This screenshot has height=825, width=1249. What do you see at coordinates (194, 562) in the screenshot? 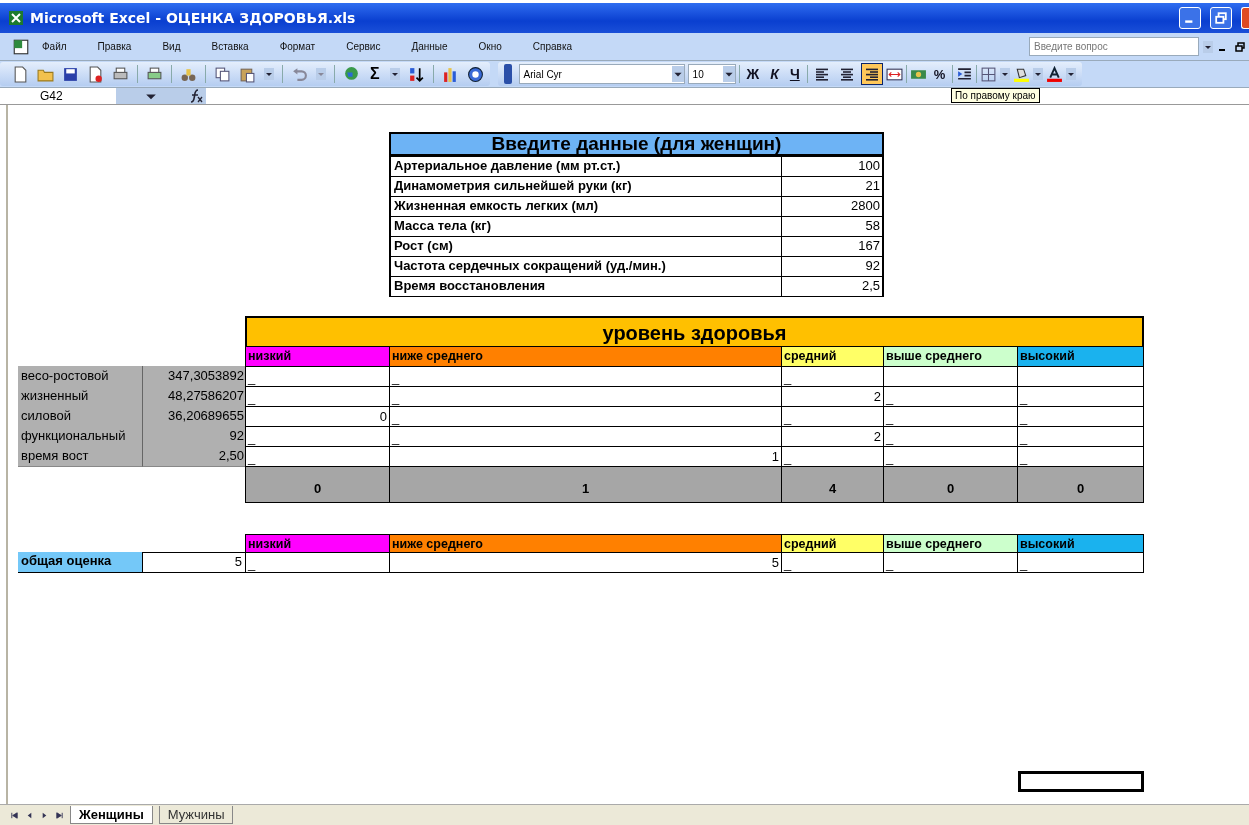
I see `overall-value: 5` at bounding box center [194, 562].